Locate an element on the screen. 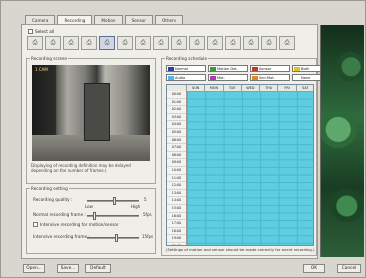 The height and width of the screenshot is (278, 366). schedule-time-label: 11:00 is located at coordinates (176, 179).